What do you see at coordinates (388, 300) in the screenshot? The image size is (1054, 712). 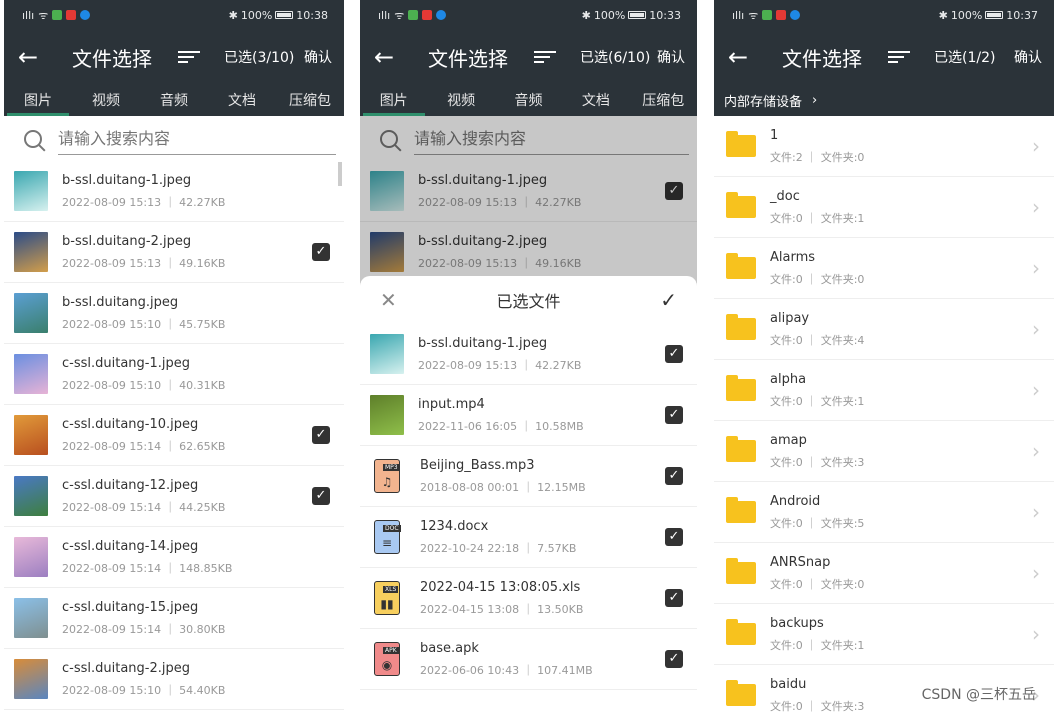 I see `close-icon: ✕` at bounding box center [388, 300].